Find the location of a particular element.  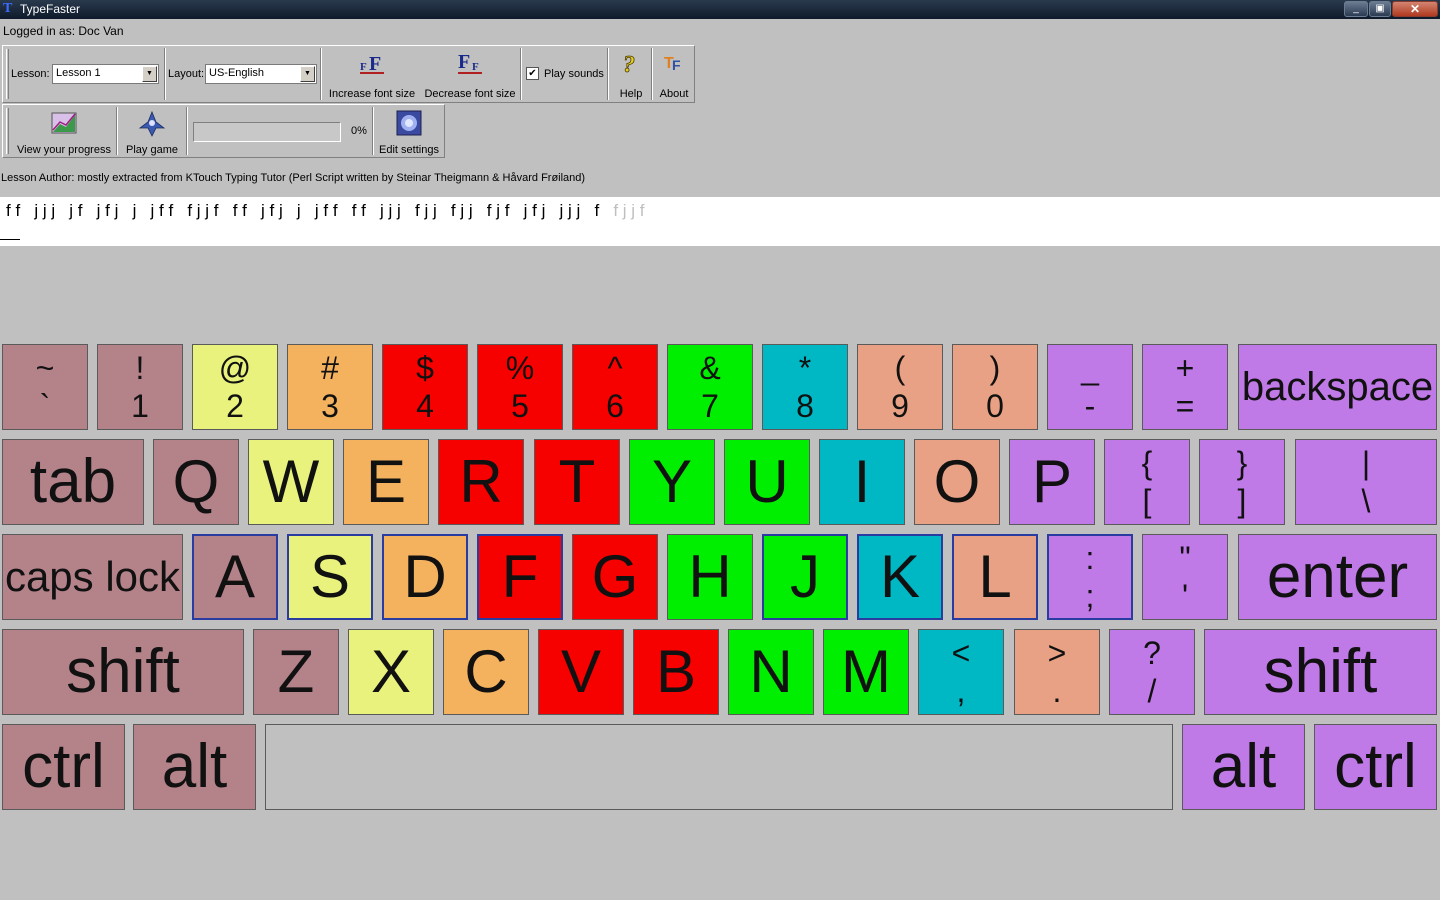

key-f: F is located at coordinates (520, 577).